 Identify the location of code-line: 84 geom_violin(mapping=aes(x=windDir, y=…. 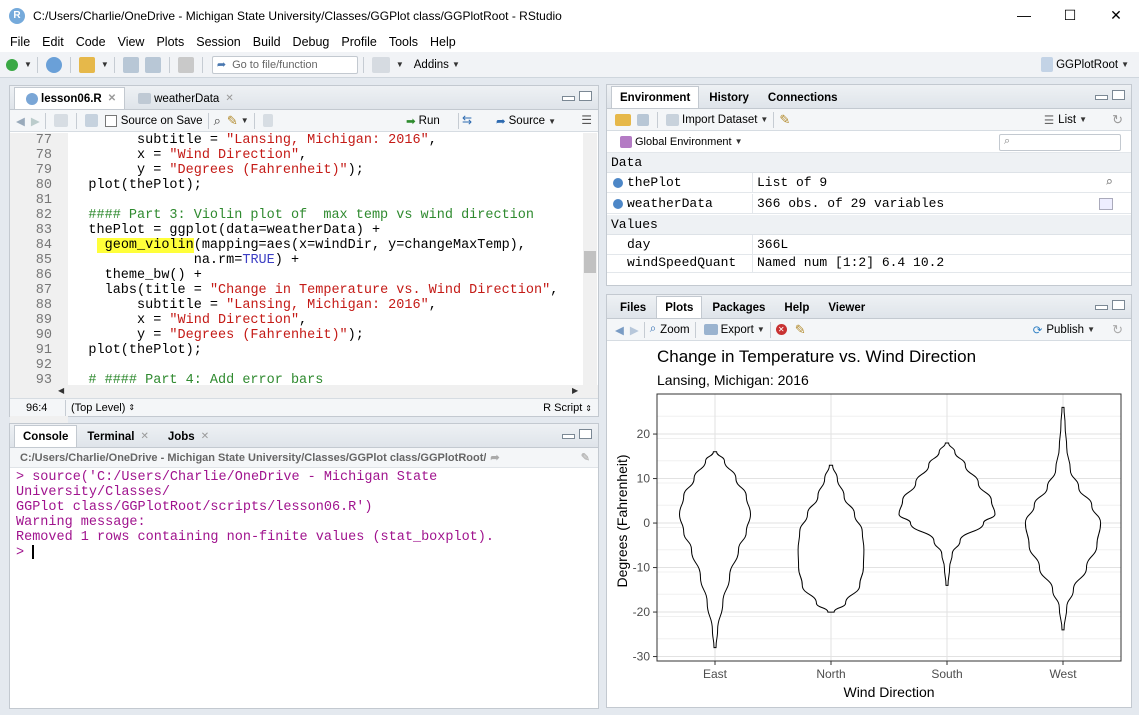
(303, 245).